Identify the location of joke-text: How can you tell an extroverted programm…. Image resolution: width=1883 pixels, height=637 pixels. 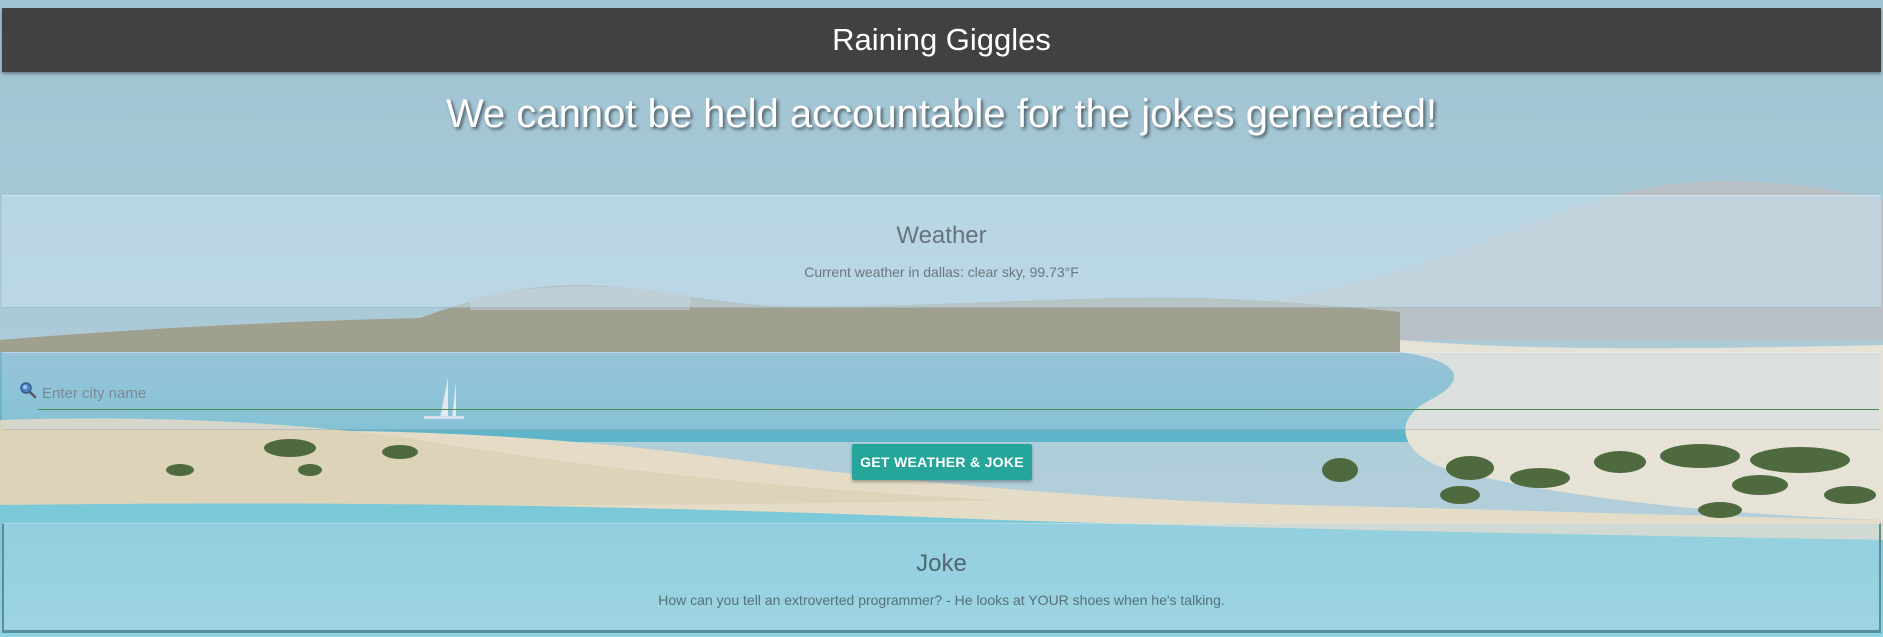
(941, 600).